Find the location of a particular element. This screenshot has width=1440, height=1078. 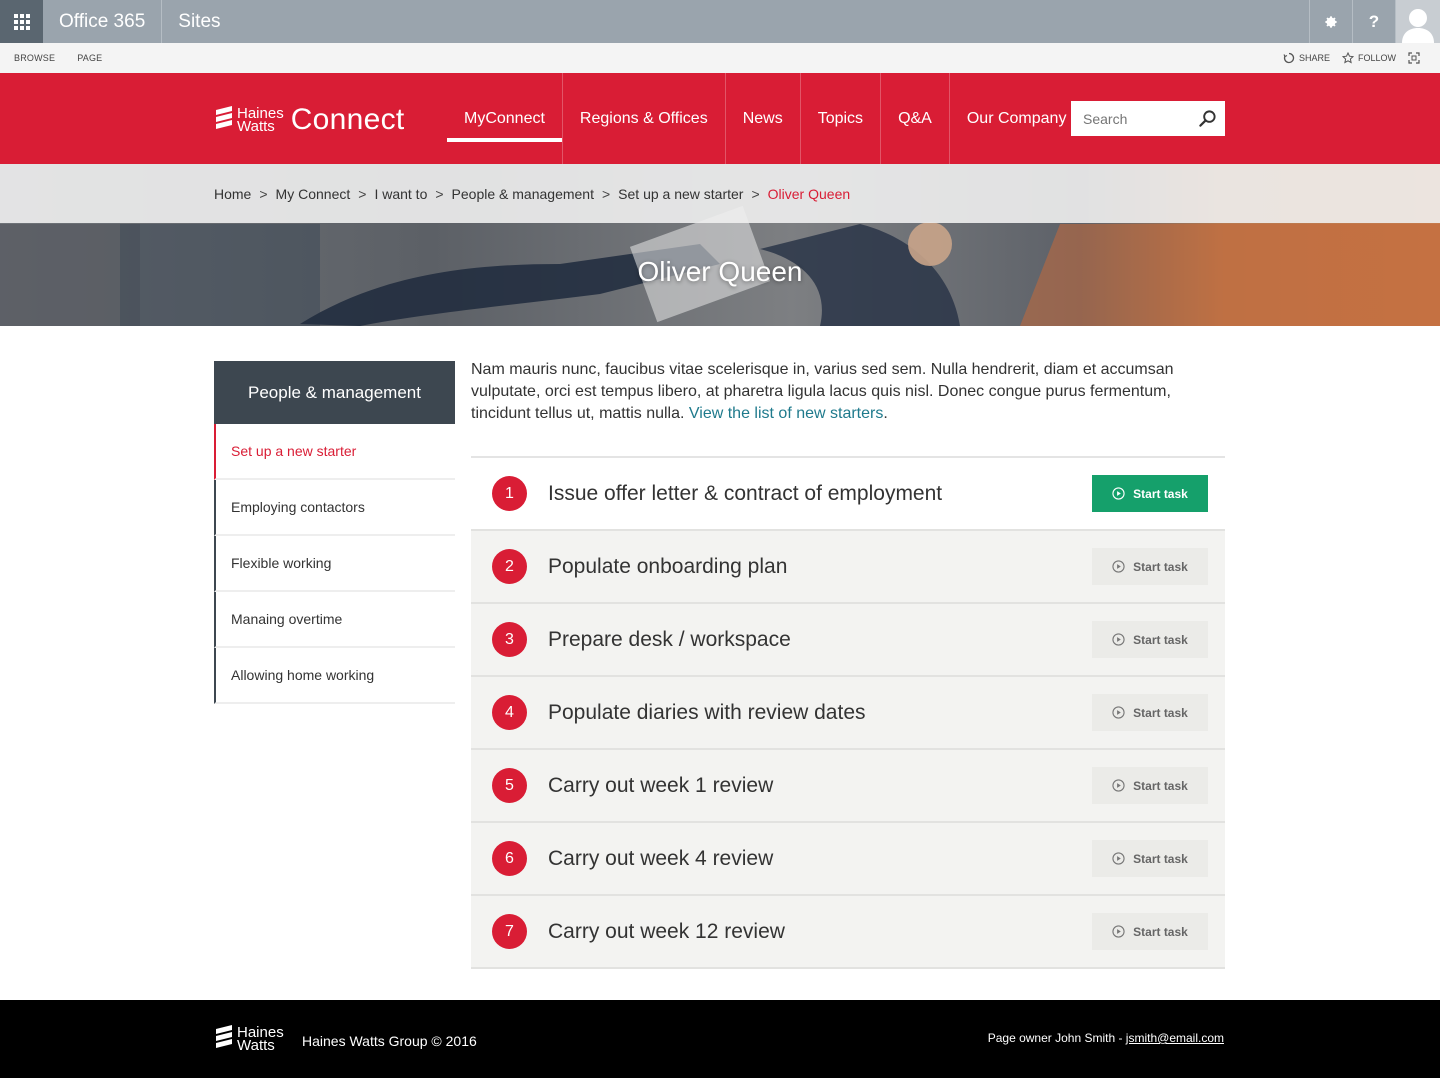

task-row: 6 Carry out week 4 review Start task is located at coordinates (848, 859).